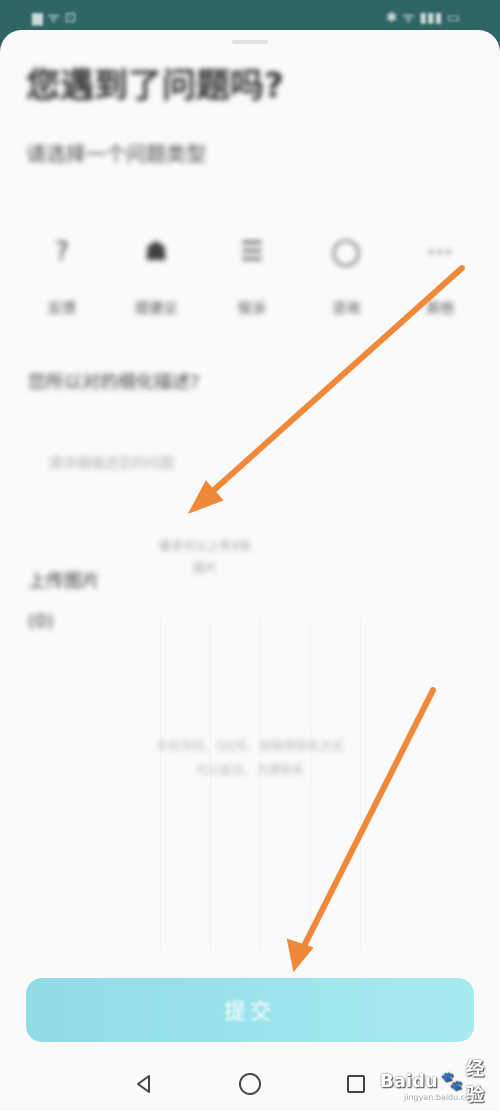  What do you see at coordinates (250, 1084) in the screenshot?
I see `home-icon` at bounding box center [250, 1084].